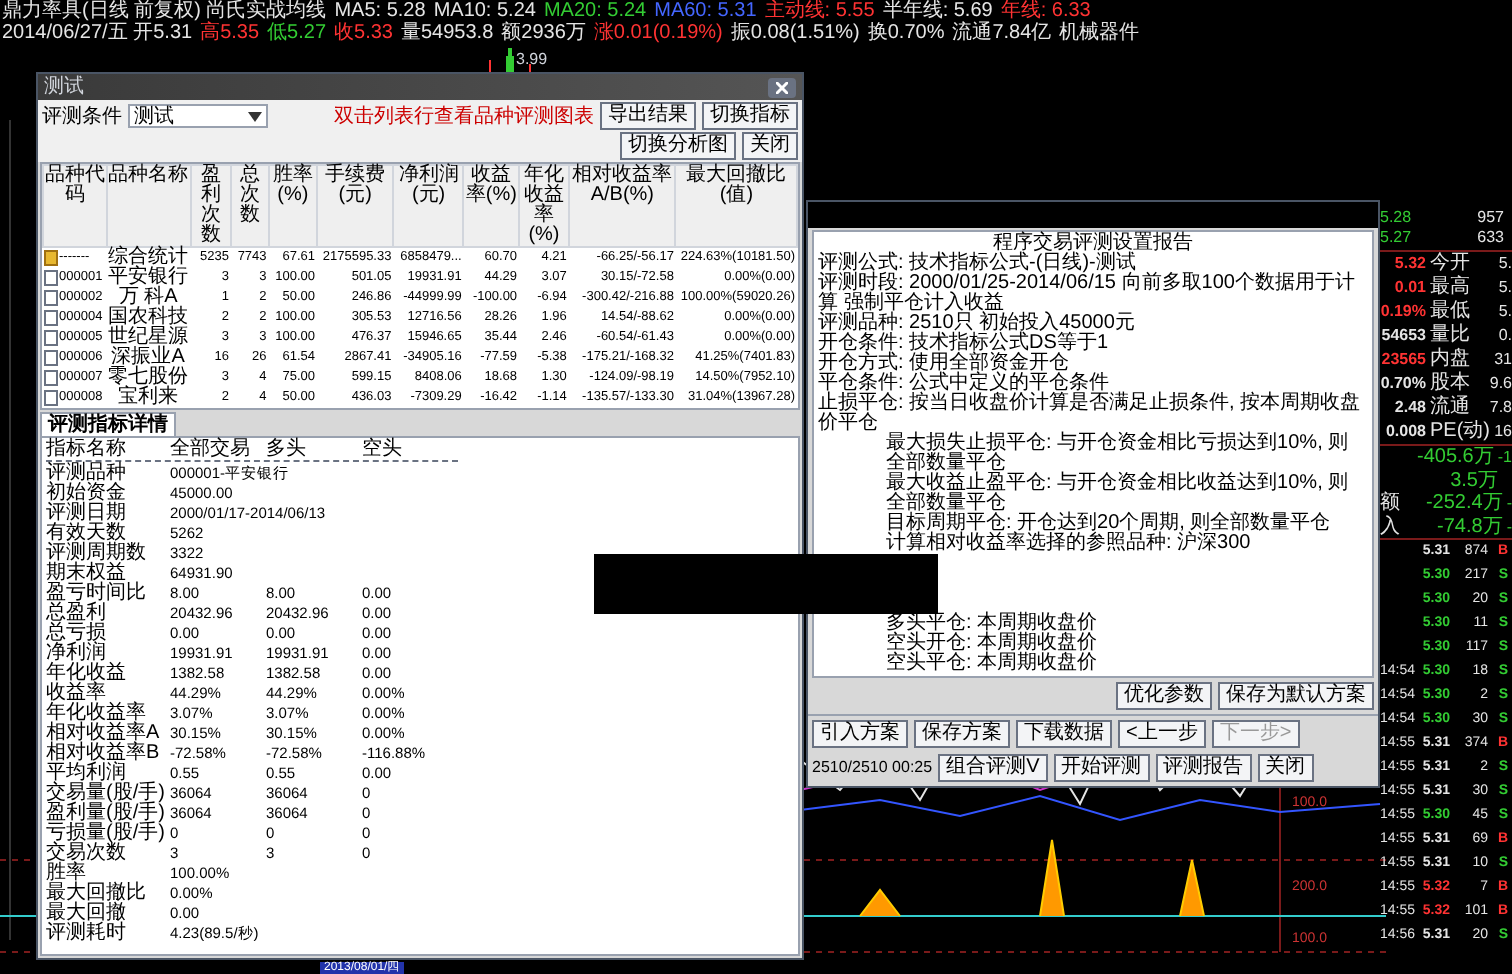 The height and width of the screenshot is (974, 1512). What do you see at coordinates (544, 206) in the screenshot?
I see `column-header: 年化收益率(%)` at bounding box center [544, 206].